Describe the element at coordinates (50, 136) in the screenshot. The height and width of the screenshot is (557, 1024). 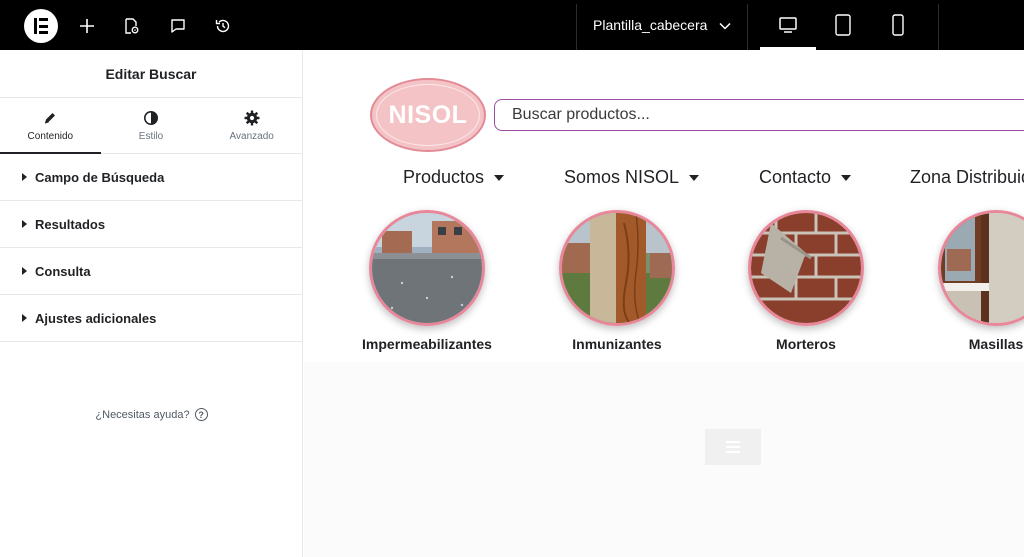
I see `tab-label: Contenido` at that location.